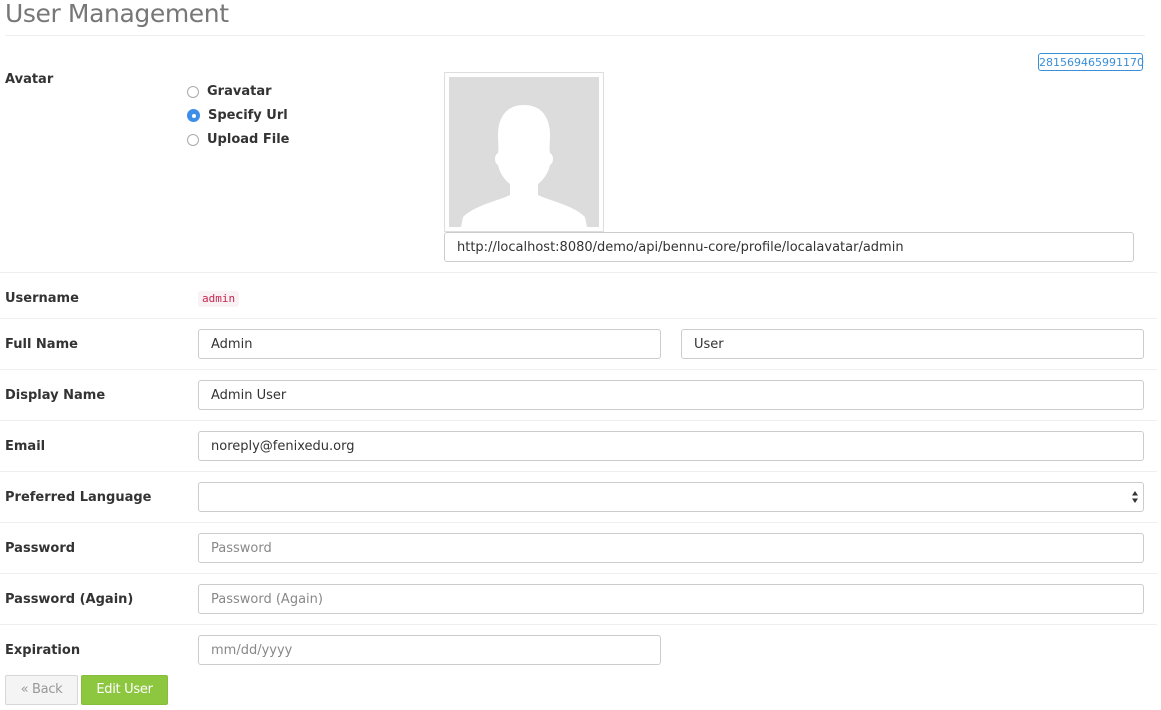 Image resolution: width=1161 pixels, height=710 pixels. I want to click on user-silhouette-icon, so click(524, 152).